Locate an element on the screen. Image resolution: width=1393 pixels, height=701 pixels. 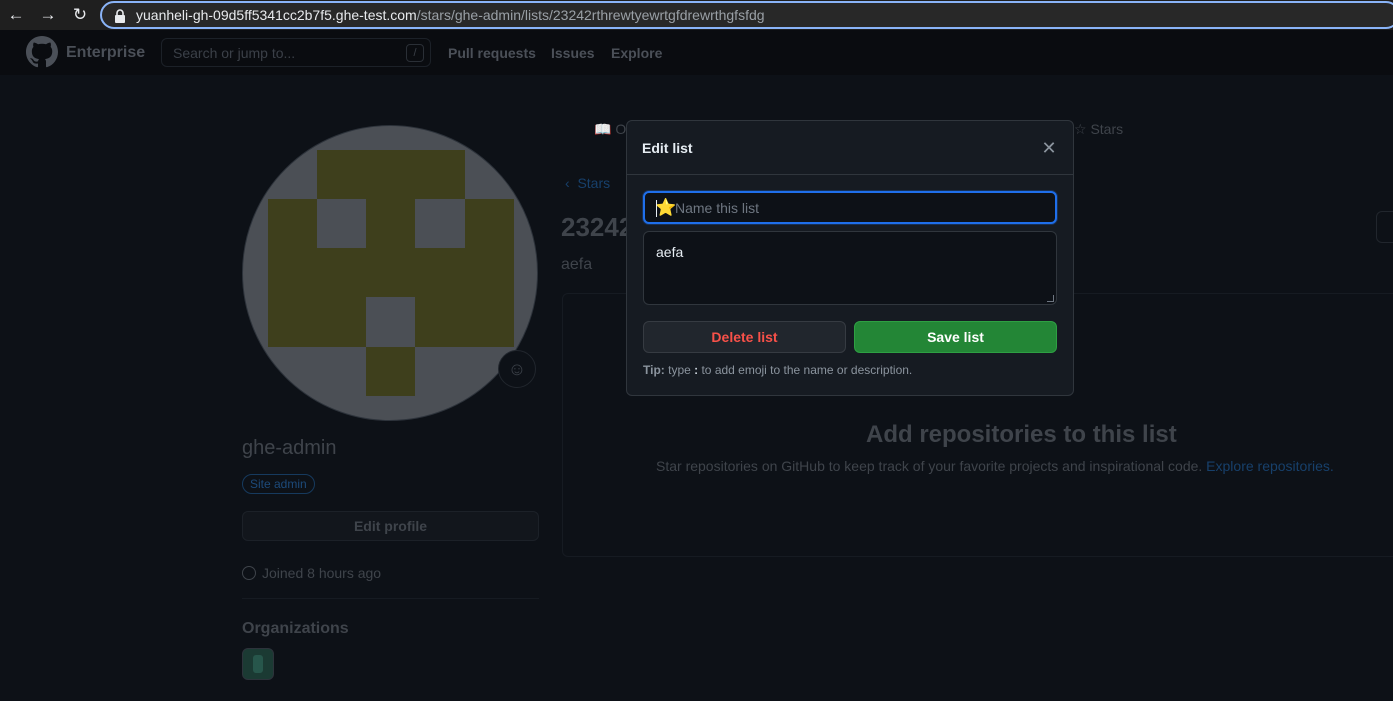
avatar is located at coordinates (390, 273).